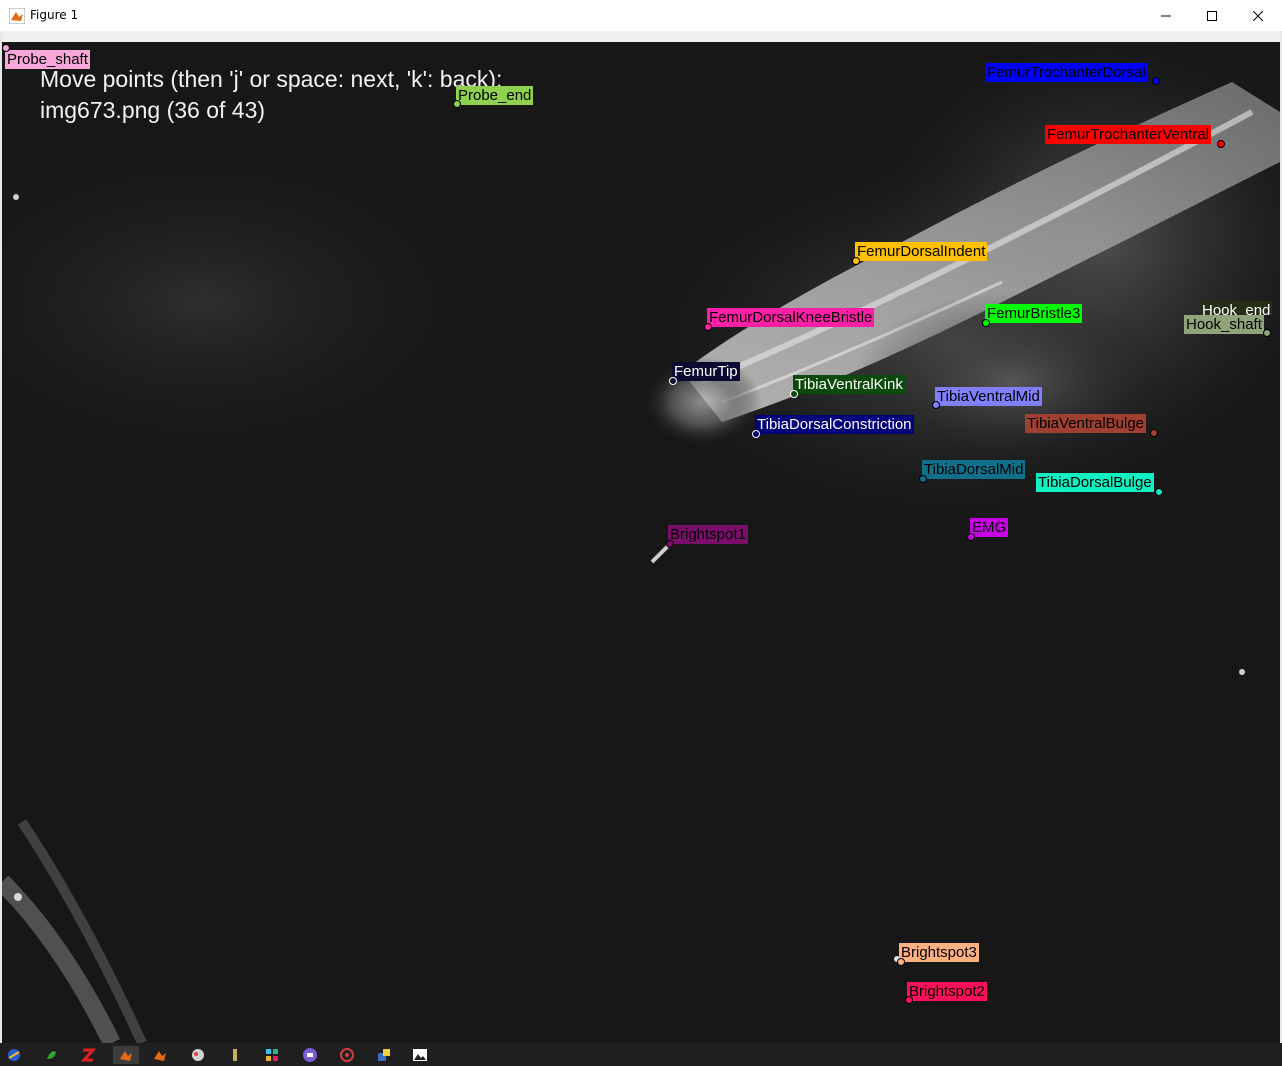  Describe the element at coordinates (1095, 482) in the screenshot. I see `point-label-tibia-dorsal-bulge: TibiaDorsalBulge` at that location.